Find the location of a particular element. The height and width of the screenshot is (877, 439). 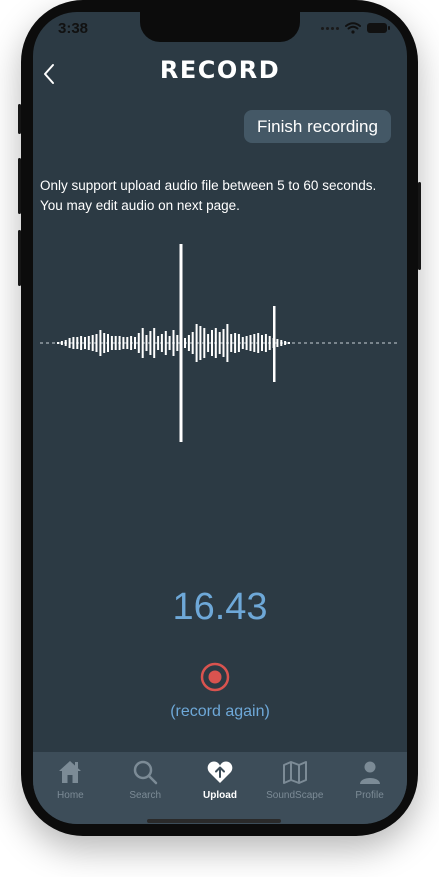

tab-label: Profile is located at coordinates (369, 795).